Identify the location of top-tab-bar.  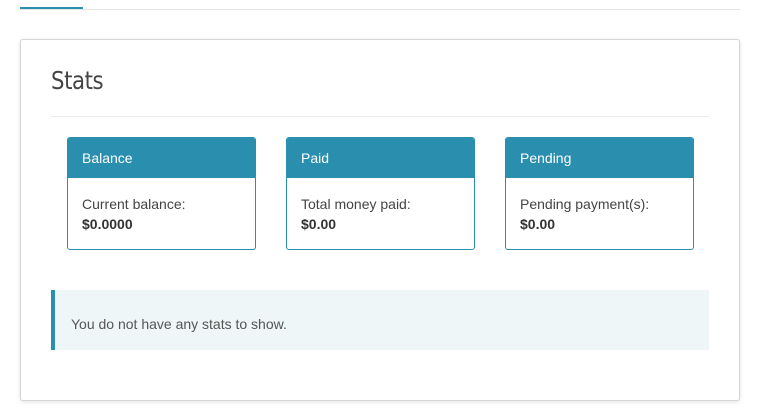
(380, 5).